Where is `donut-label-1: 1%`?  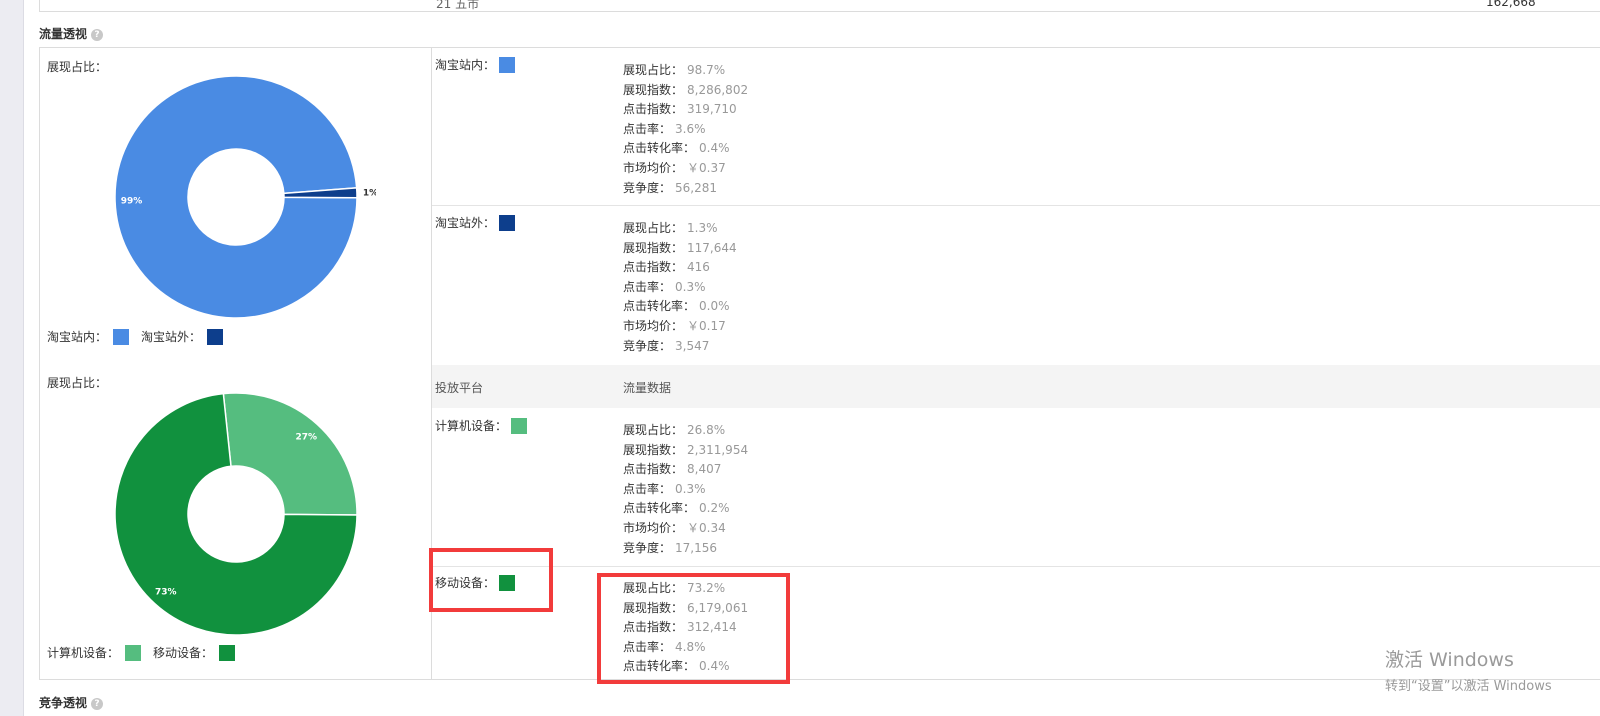 donut-label-1: 1% is located at coordinates (369, 194).